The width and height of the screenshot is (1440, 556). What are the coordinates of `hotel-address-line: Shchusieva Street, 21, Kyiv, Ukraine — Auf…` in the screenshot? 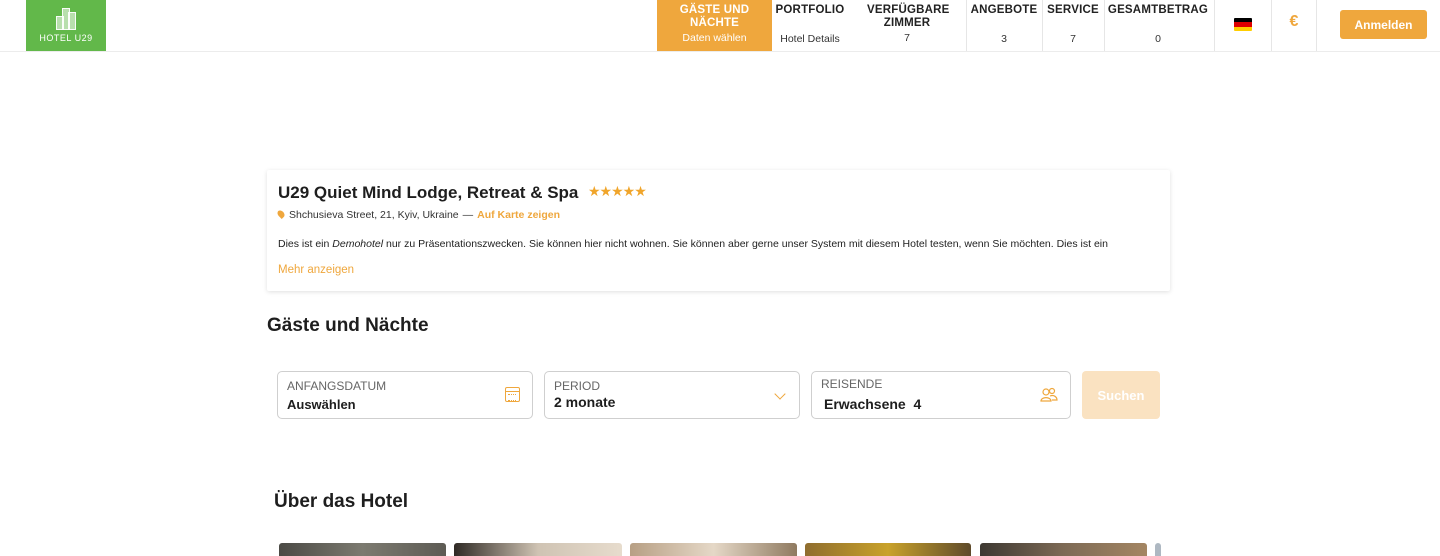 It's located at (418, 215).